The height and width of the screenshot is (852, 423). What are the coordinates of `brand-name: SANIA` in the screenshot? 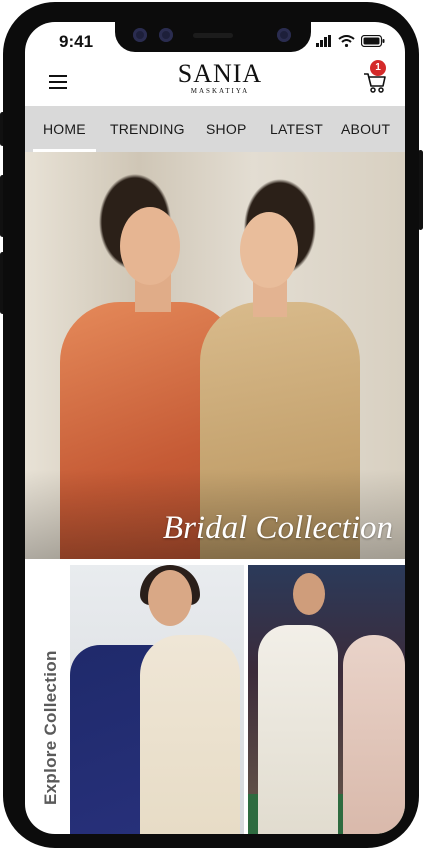 It's located at (220, 73).